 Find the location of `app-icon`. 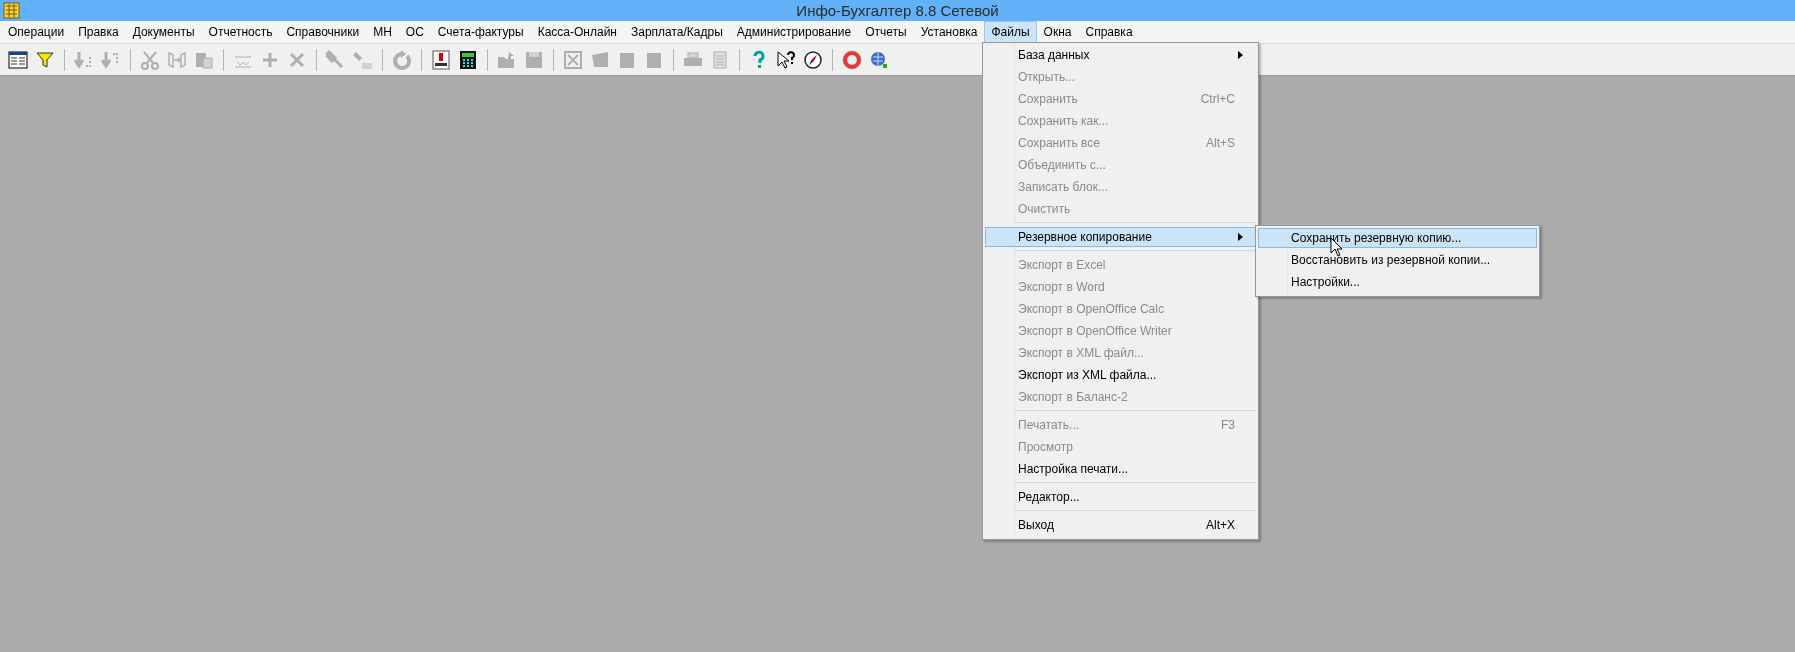

app-icon is located at coordinates (11, 10).